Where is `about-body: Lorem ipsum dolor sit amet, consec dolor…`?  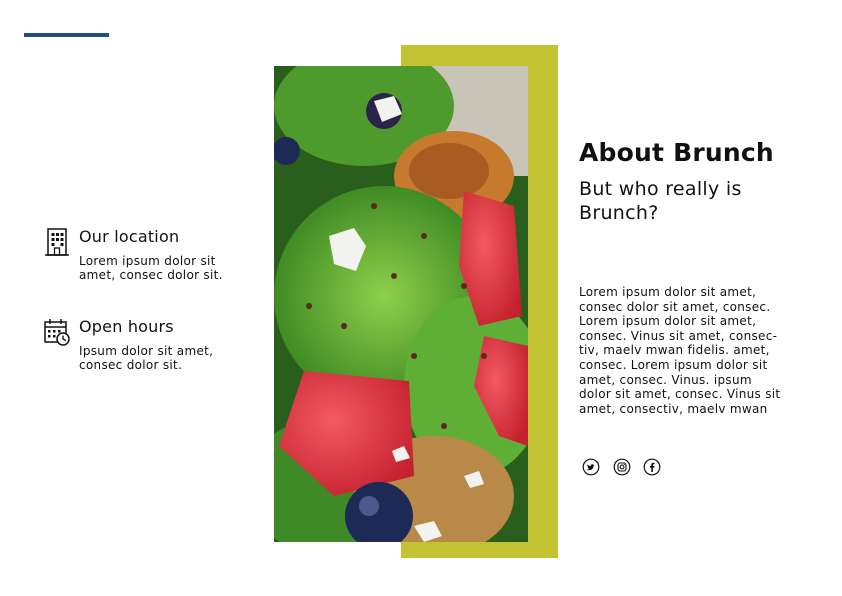 about-body: Lorem ipsum dolor sit amet, consec dolor… is located at coordinates (680, 350).